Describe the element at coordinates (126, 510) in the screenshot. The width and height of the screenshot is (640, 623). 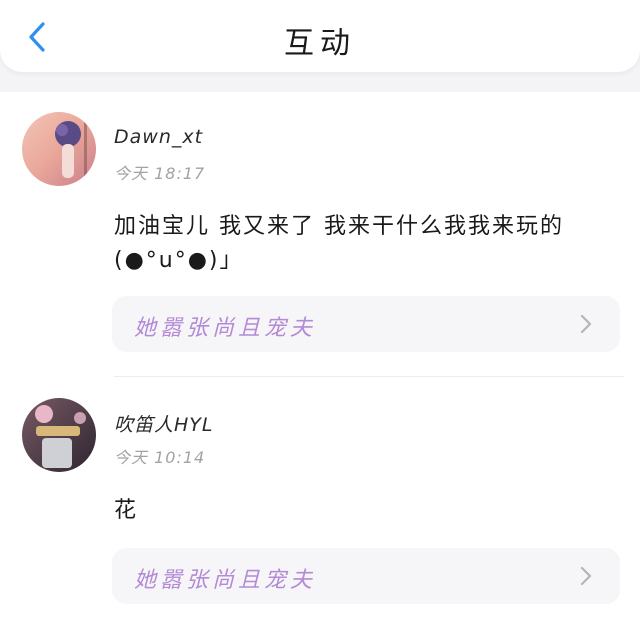
I see `comment-text: 花` at that location.